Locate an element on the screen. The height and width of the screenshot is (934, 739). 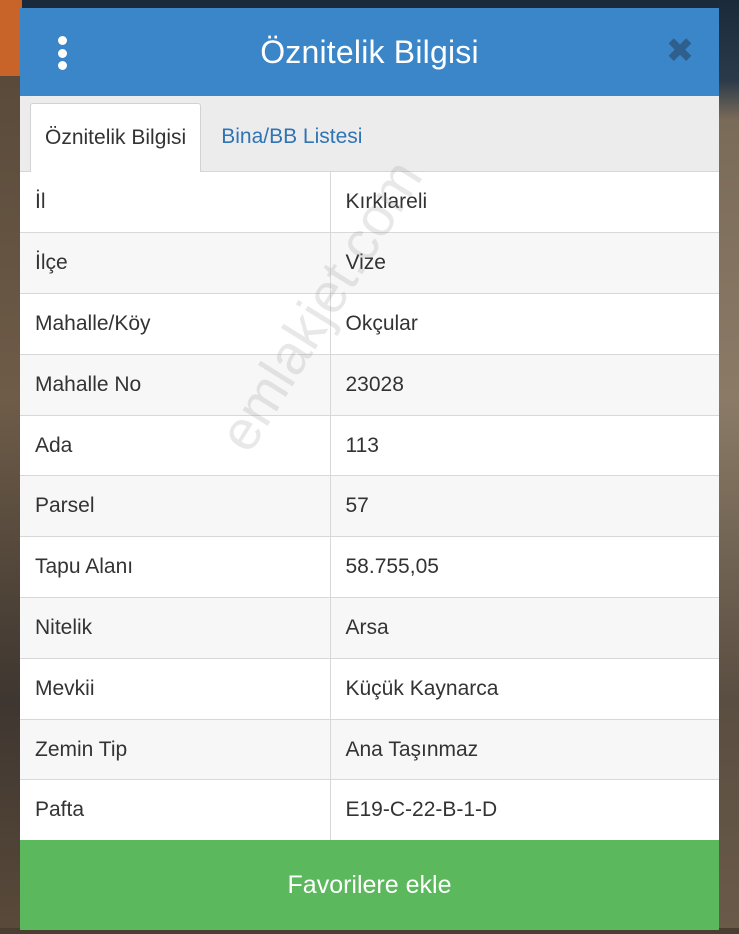
table-row: İl Kırklareli is located at coordinates (369, 203).